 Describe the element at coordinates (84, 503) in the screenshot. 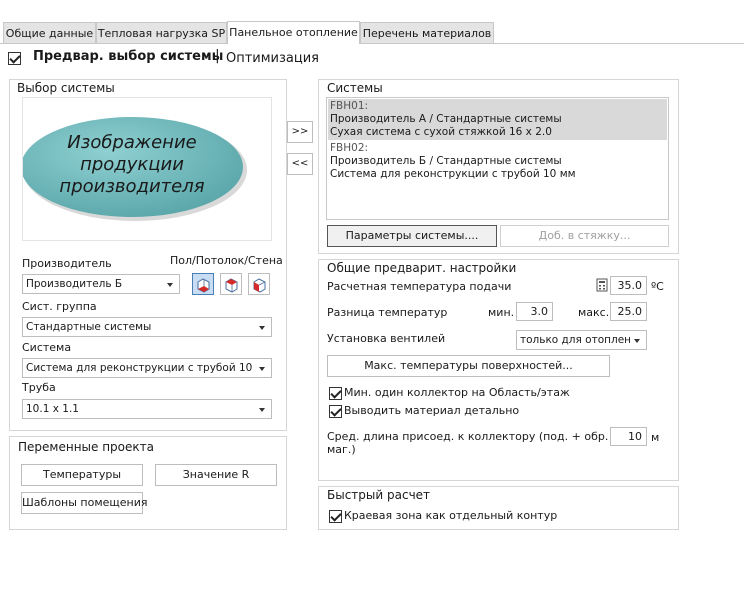

I see `room-templates-button: Шаблоны помещения` at that location.